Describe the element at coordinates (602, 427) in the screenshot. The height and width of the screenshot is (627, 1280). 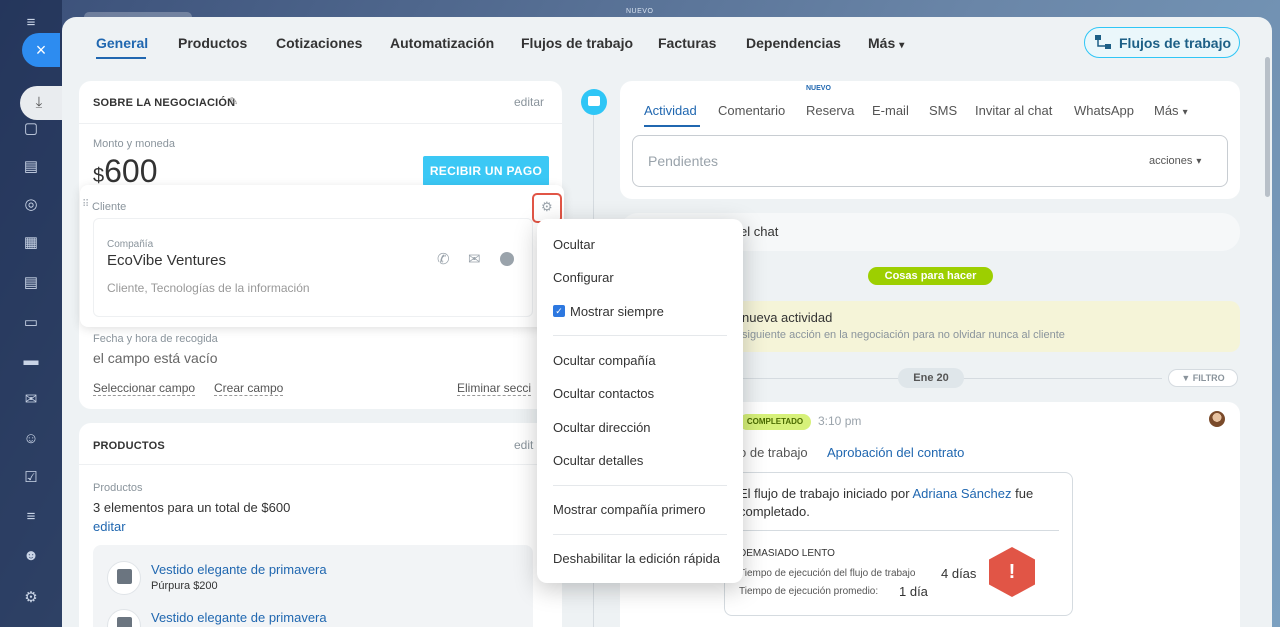
I see `menu-item-hide-address: Ocultar dirección` at that location.